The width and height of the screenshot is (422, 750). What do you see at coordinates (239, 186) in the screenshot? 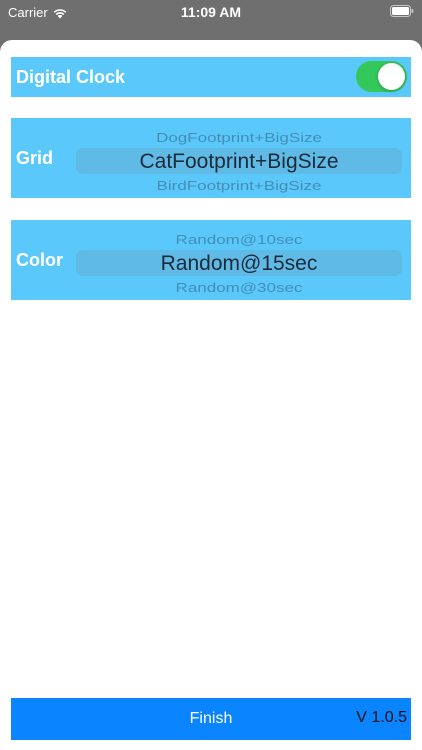
I see `grid-picker-option-next: BirdFootprint+BigSize` at bounding box center [239, 186].